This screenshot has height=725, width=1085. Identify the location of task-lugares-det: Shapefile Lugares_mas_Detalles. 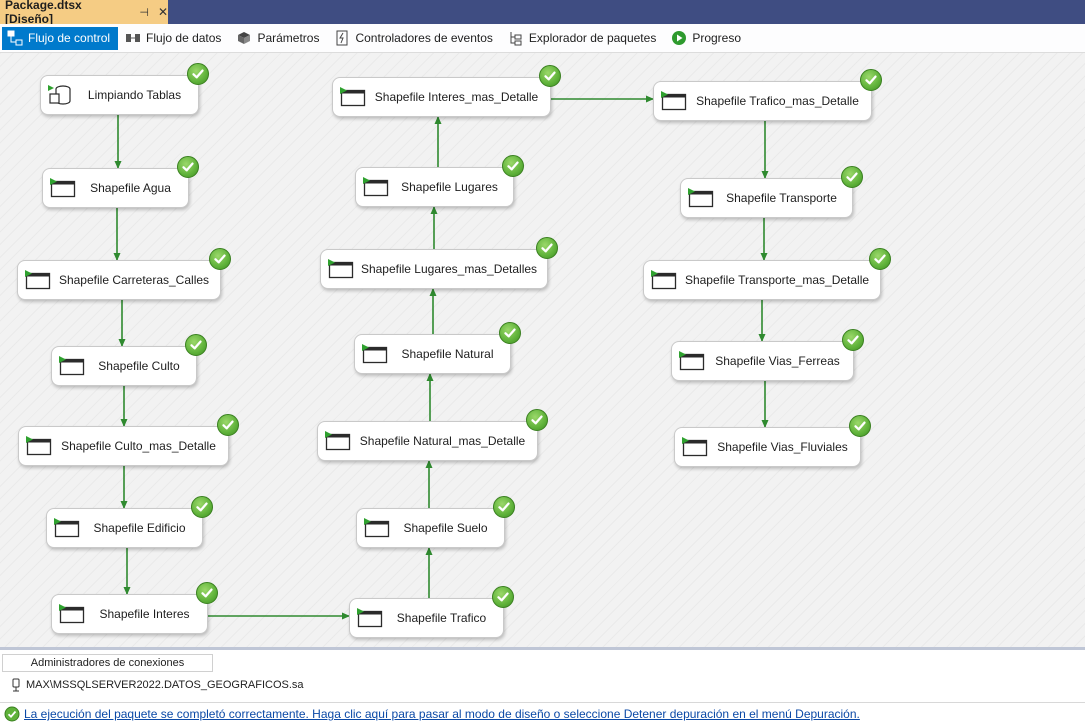
(434, 269).